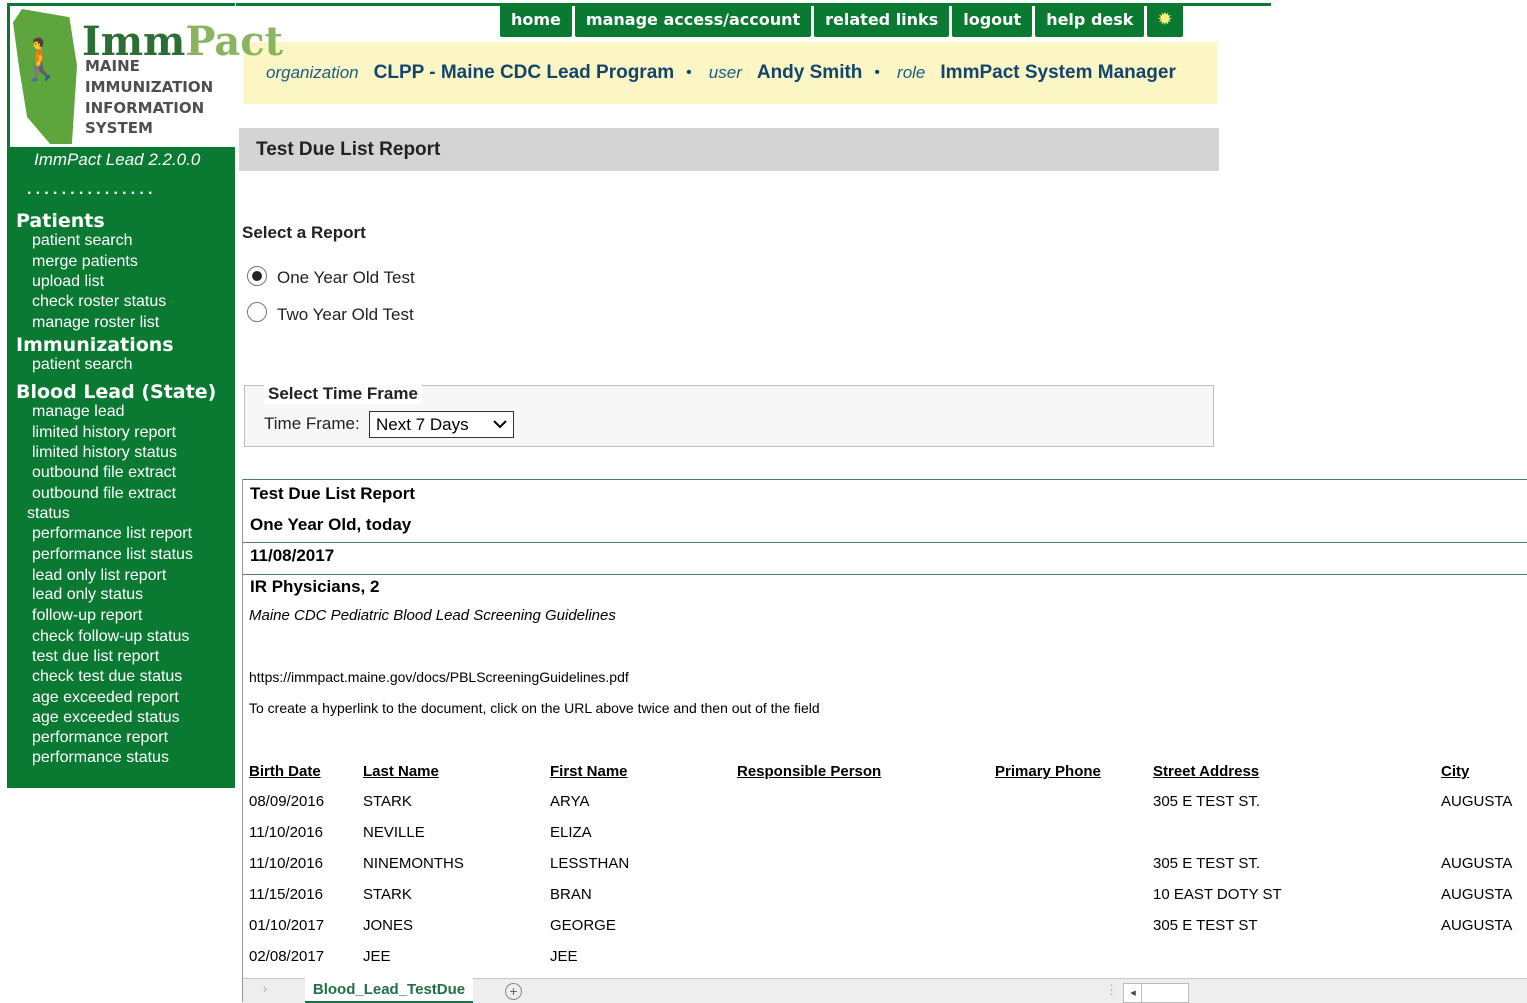 The image size is (1527, 1003). I want to click on org-value: CLPP - Maine CDC Lead Program, so click(524, 72).